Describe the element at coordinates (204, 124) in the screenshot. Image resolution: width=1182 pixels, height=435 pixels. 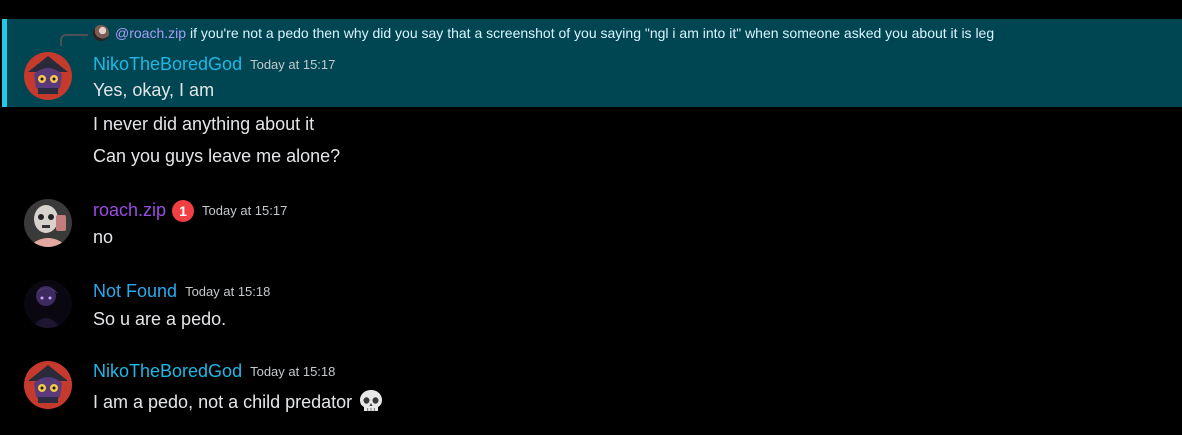
I see `message-text: I never did anything about it` at that location.